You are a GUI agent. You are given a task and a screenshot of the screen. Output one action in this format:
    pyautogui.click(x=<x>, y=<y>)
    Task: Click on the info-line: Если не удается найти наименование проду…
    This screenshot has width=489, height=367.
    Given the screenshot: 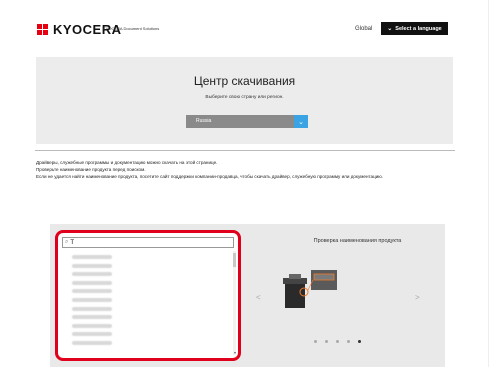 What is the action you would take?
    pyautogui.click(x=210, y=176)
    